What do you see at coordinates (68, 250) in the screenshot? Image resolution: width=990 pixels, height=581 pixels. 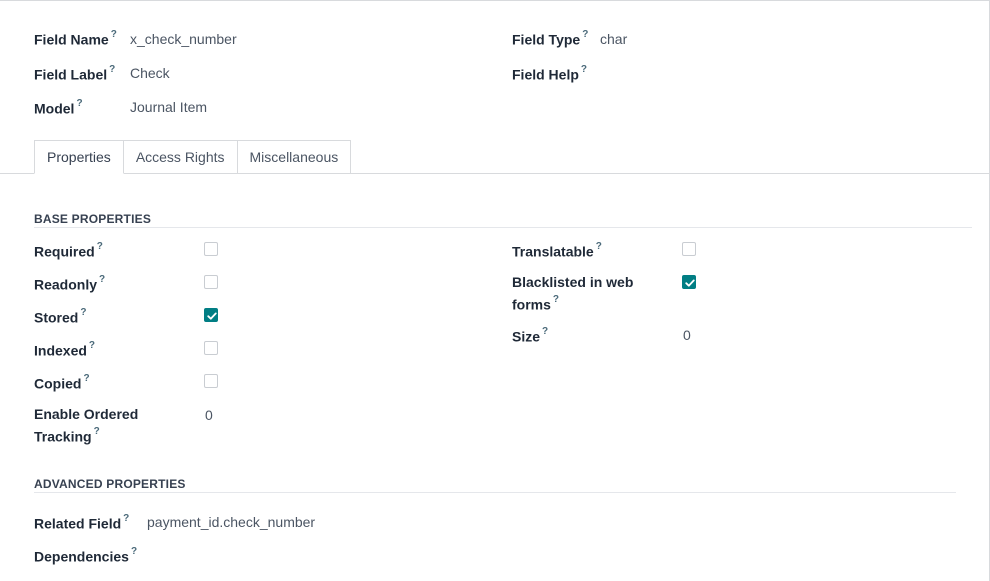 I see `required-label: Required?` at bounding box center [68, 250].